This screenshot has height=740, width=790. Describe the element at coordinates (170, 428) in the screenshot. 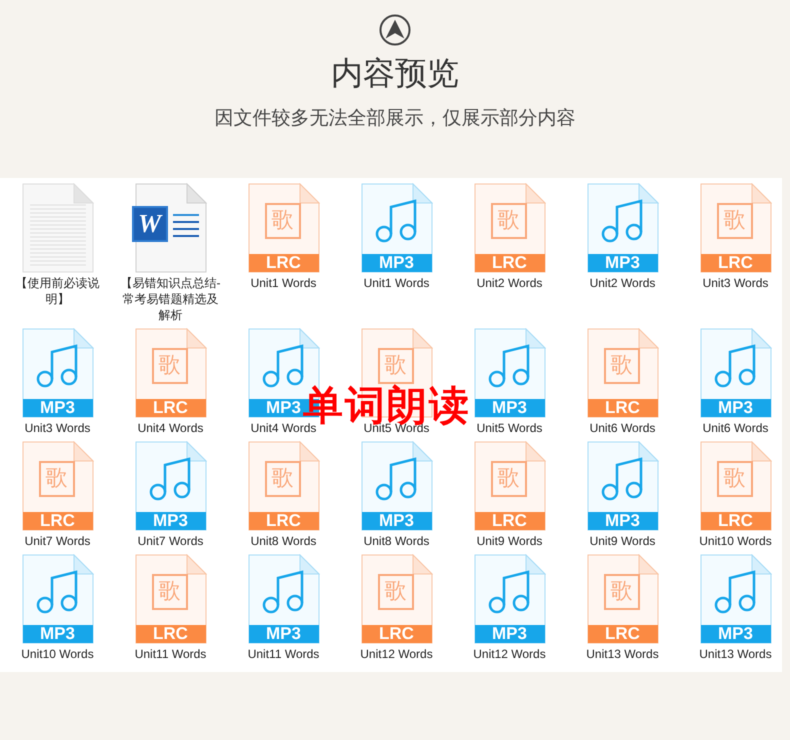

I see `file-name: Unit4 Words` at that location.